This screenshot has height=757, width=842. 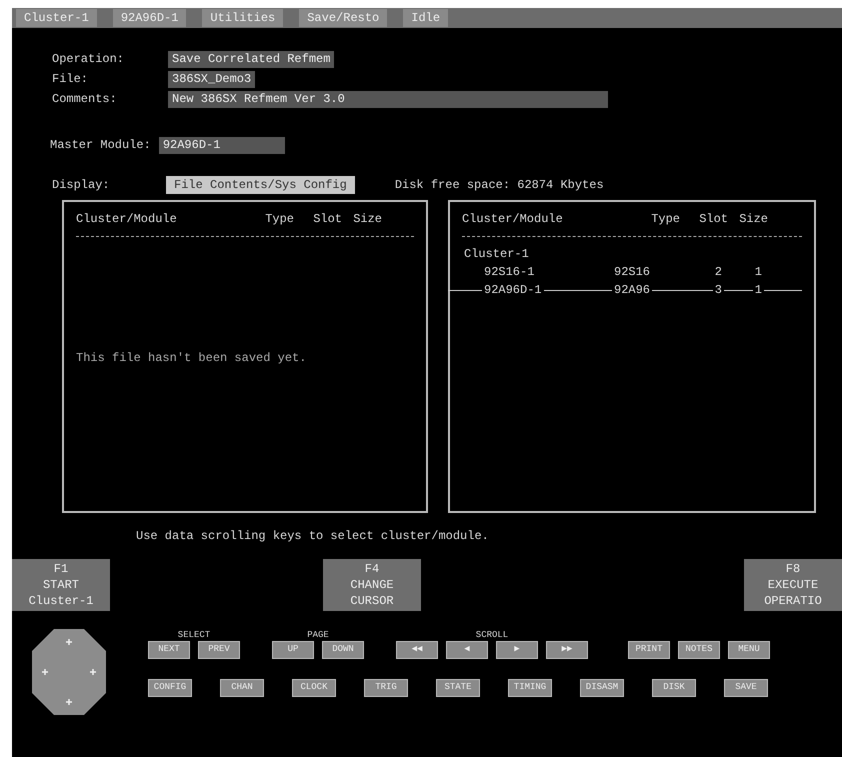 I want to click on key-button: ▶▶, so click(x=567, y=650).